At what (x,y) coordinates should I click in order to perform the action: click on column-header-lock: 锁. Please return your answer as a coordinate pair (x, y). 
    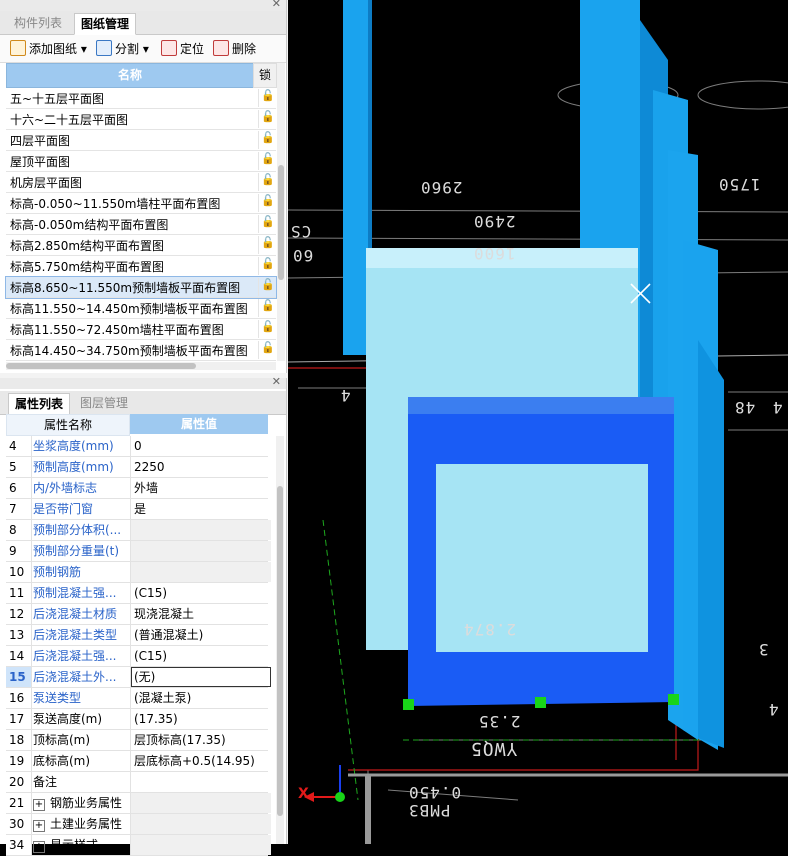
    Looking at the image, I should click on (265, 75).